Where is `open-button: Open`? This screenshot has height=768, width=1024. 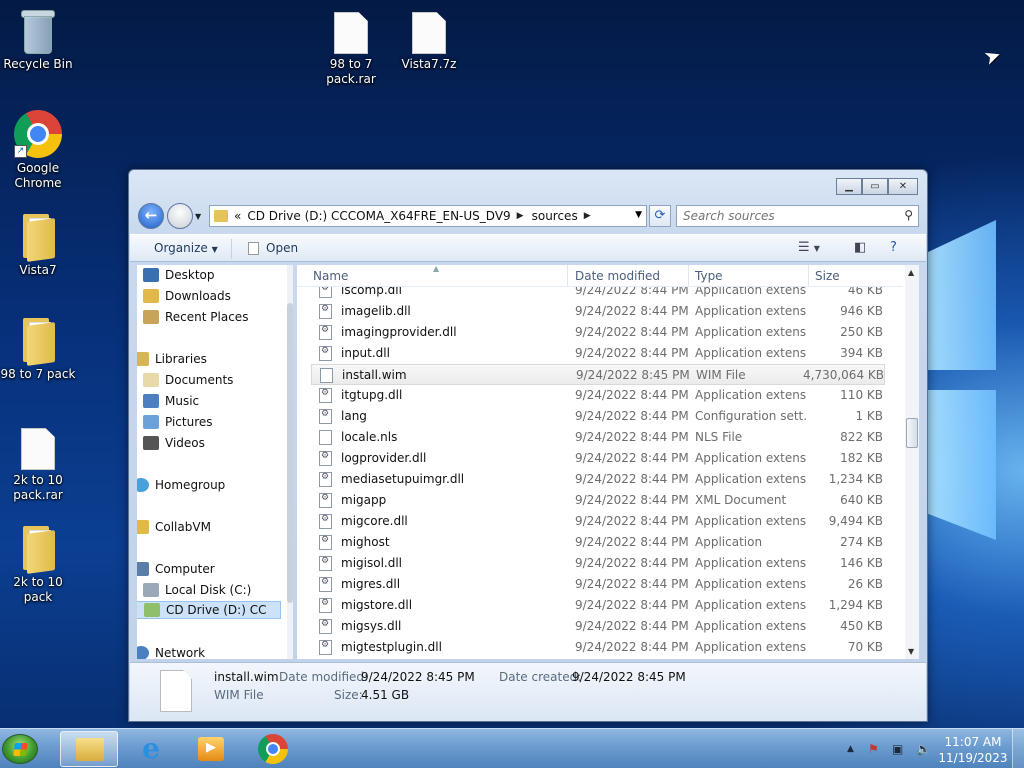
open-button: Open is located at coordinates (273, 248).